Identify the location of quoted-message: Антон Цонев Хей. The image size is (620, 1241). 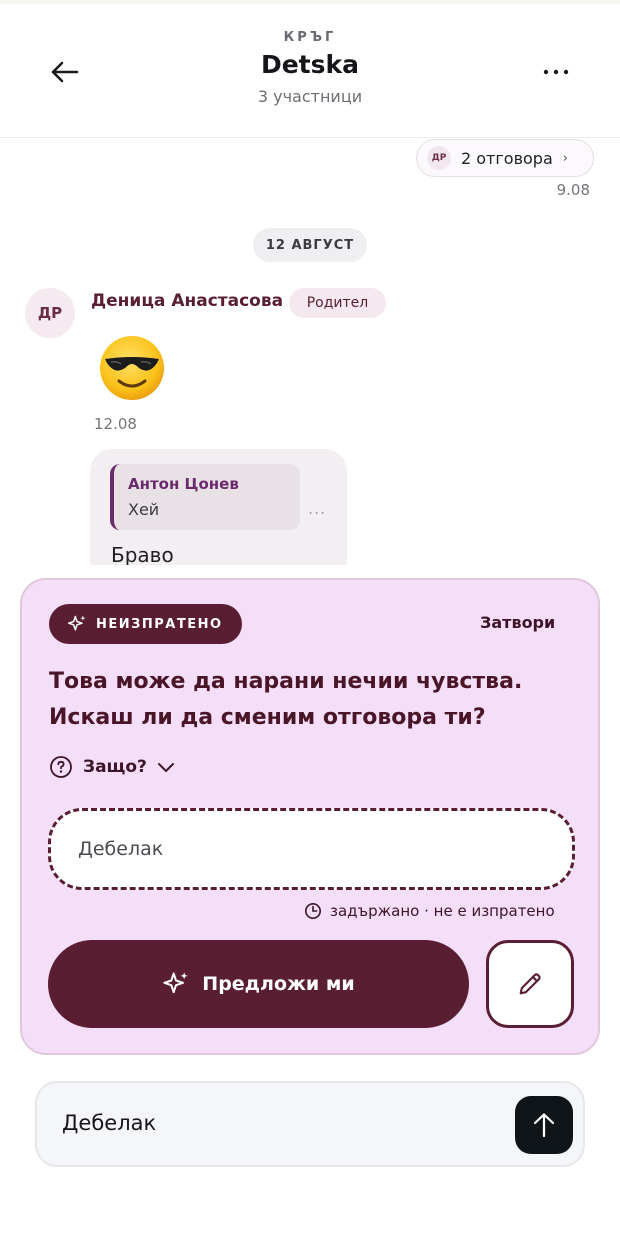
(205, 497).